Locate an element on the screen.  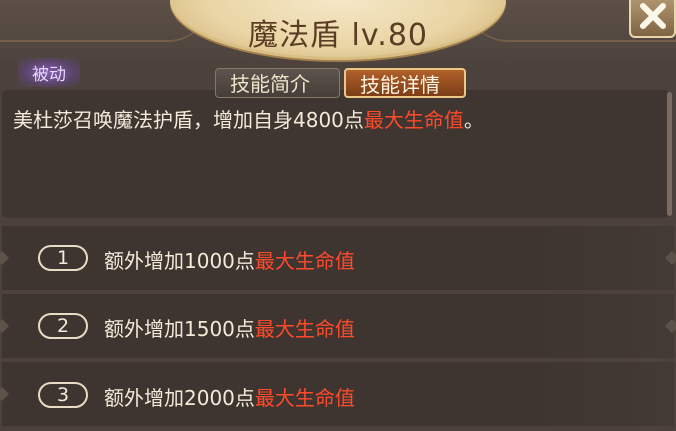
bonus-text: 额外增加1500点最大生命值 is located at coordinates (229, 327).